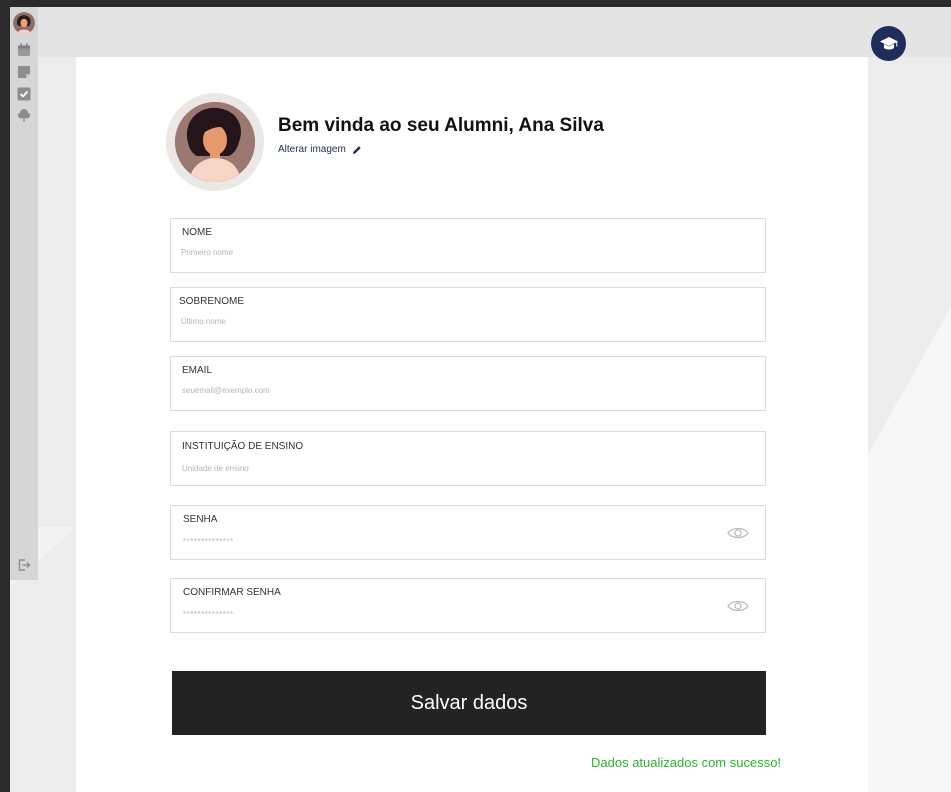  I want to click on confirm-password-label: CONFIRMAR SENHA, so click(232, 592).